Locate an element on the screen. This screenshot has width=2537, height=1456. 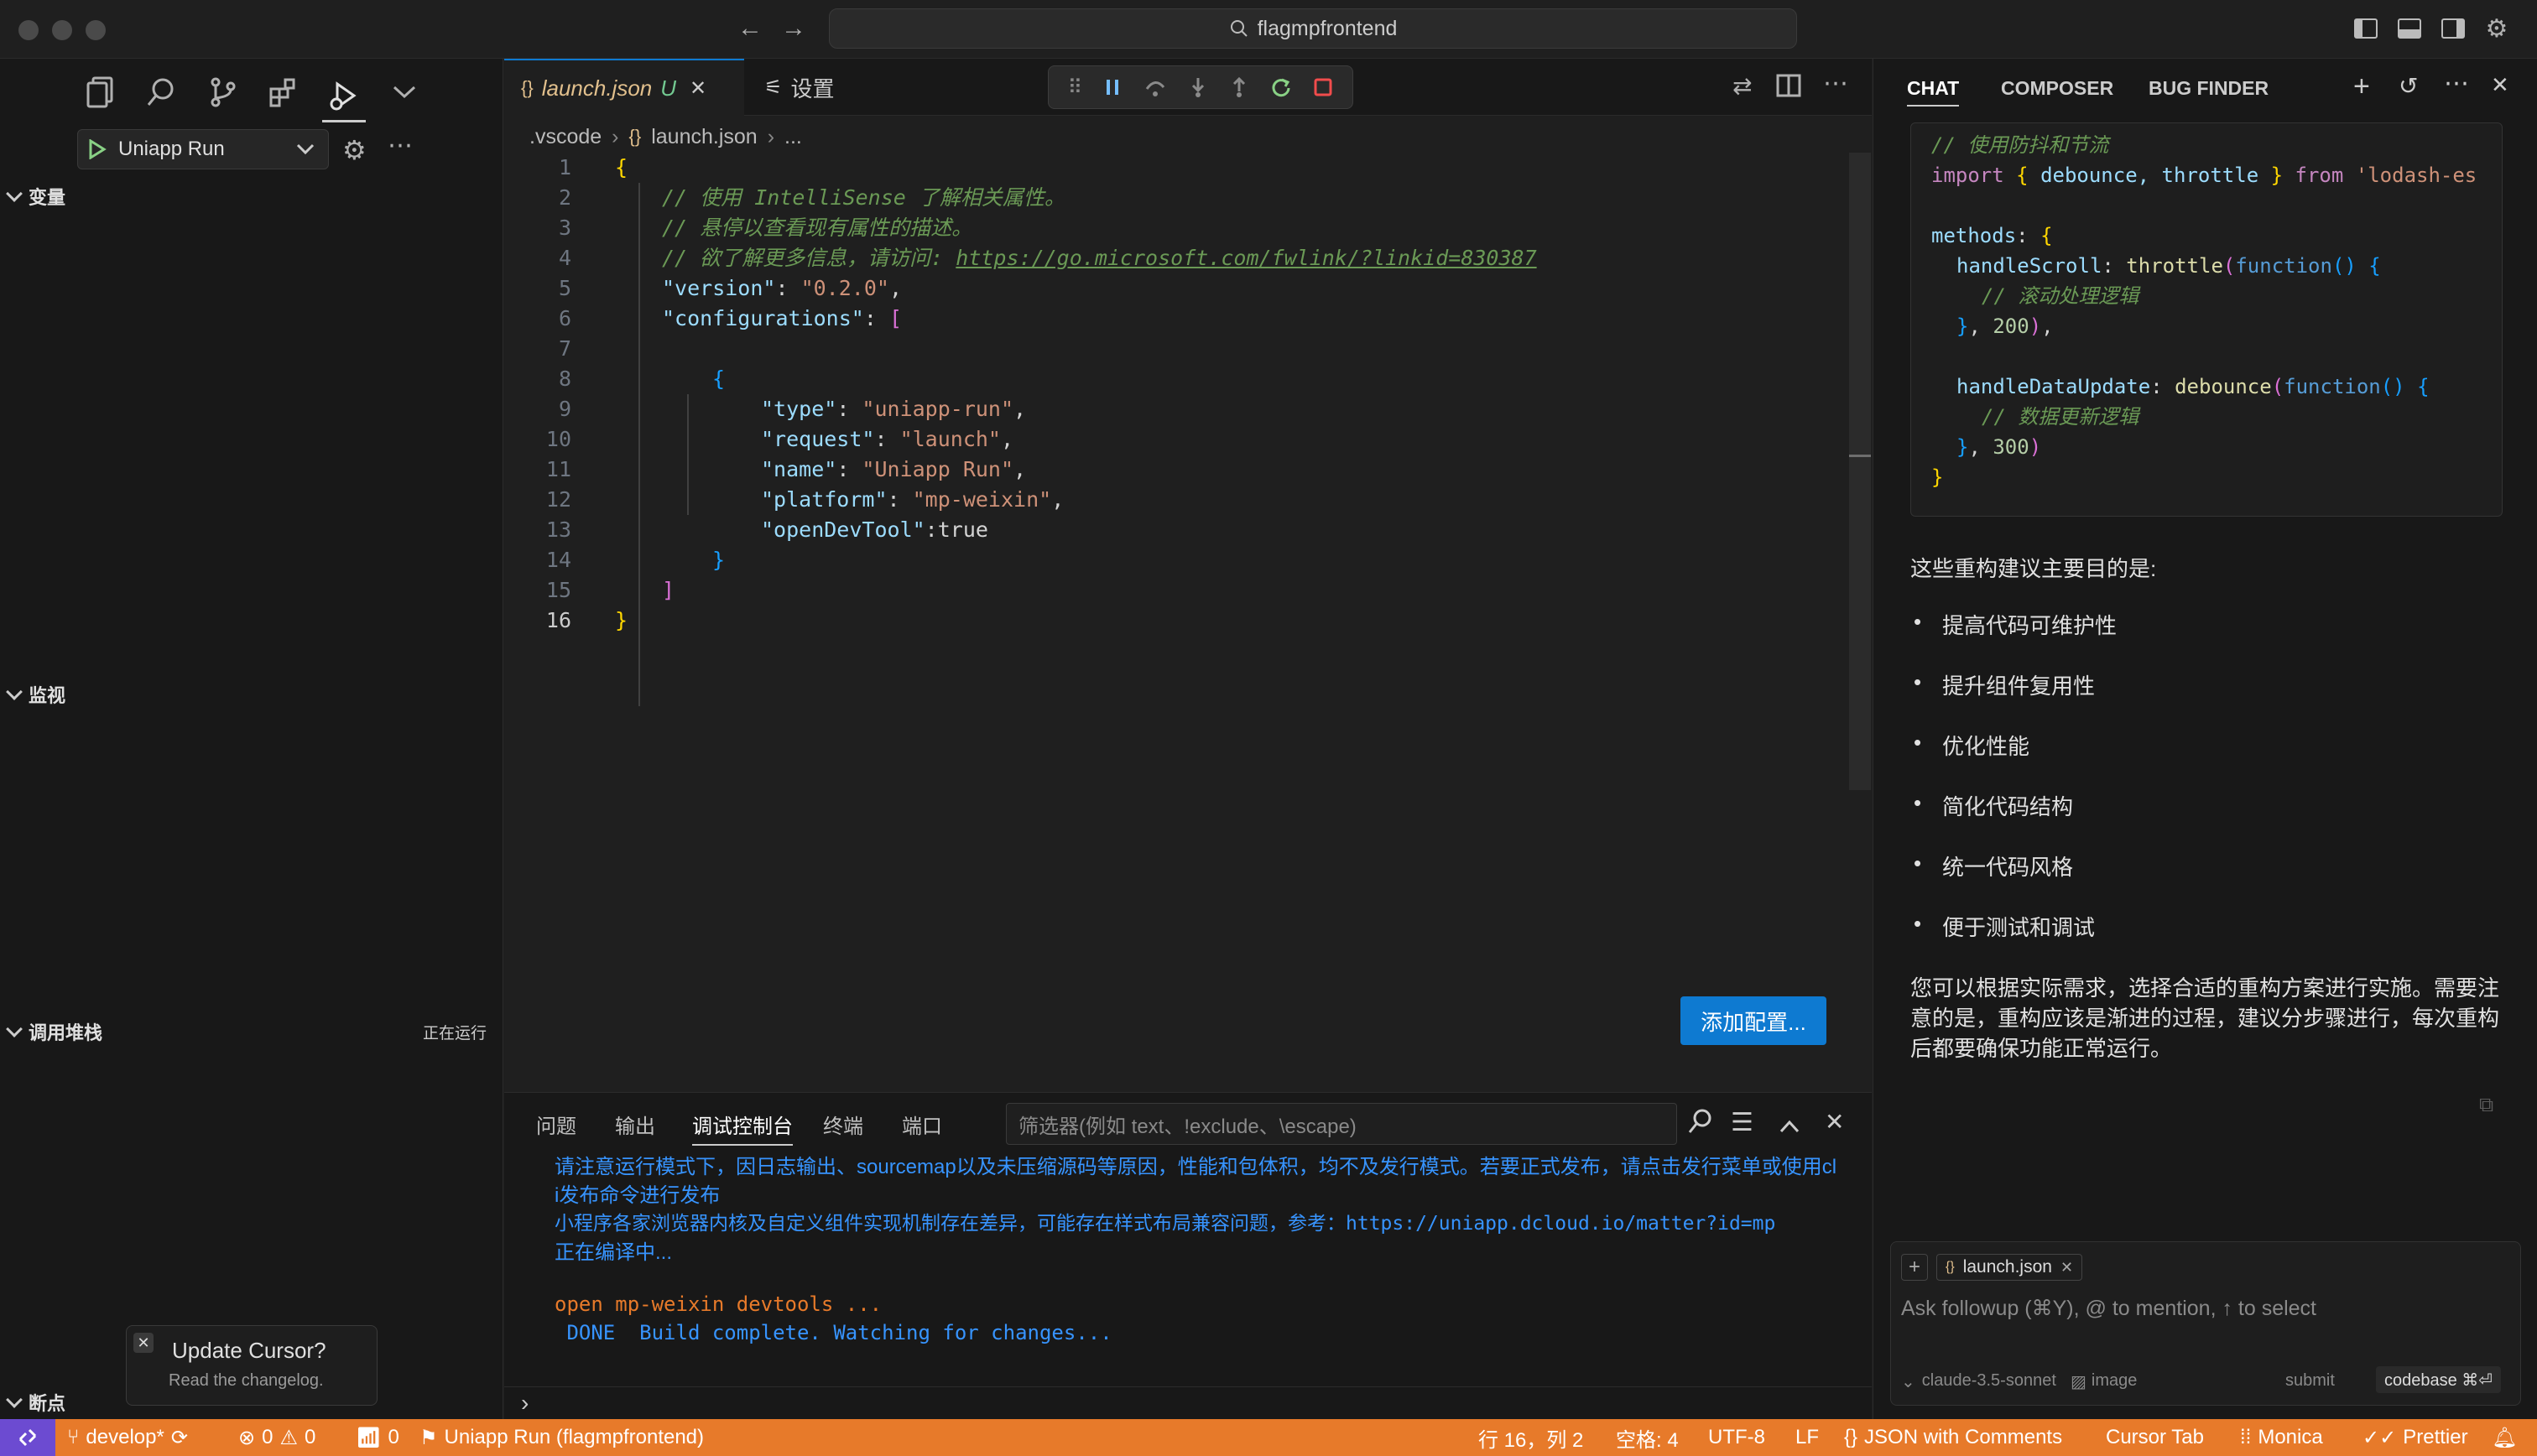
drag-handle-icon: ⠿ is located at coordinates (1075, 87).